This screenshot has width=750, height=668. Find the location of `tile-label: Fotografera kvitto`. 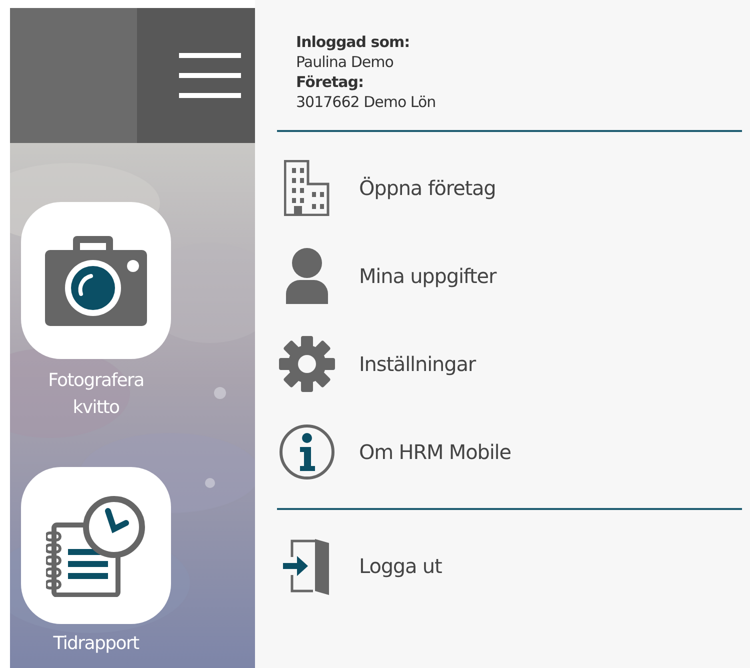

tile-label: Fotografera kvitto is located at coordinates (96, 394).